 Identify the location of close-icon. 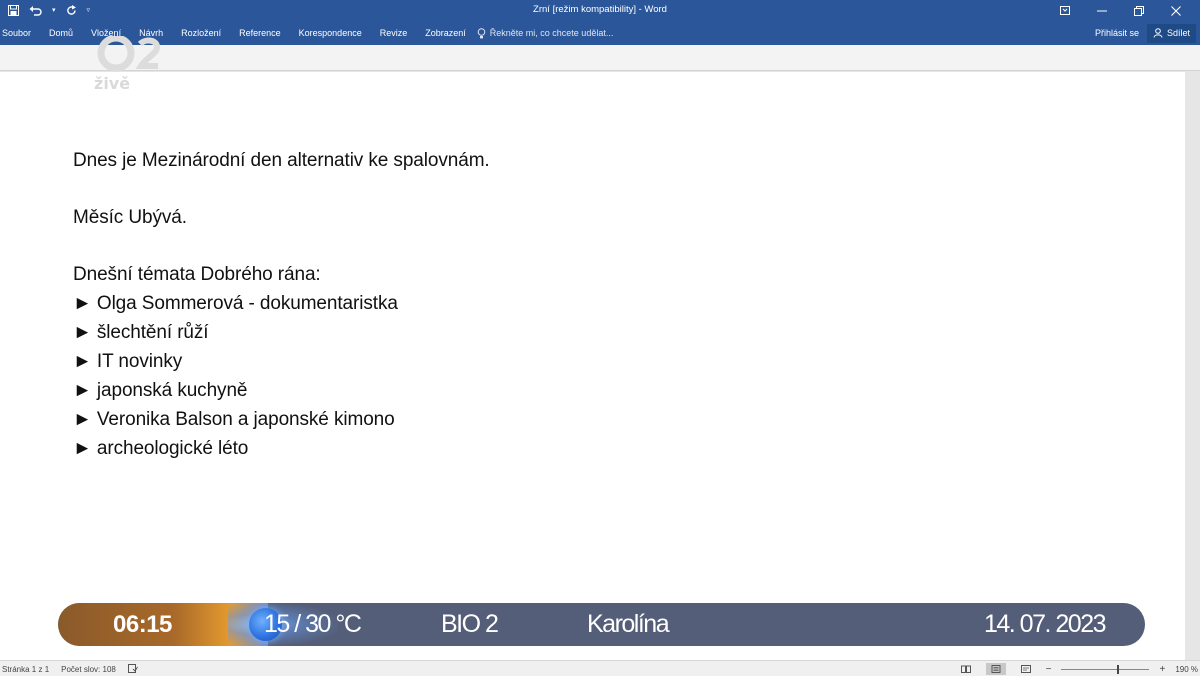
(1175, 10).